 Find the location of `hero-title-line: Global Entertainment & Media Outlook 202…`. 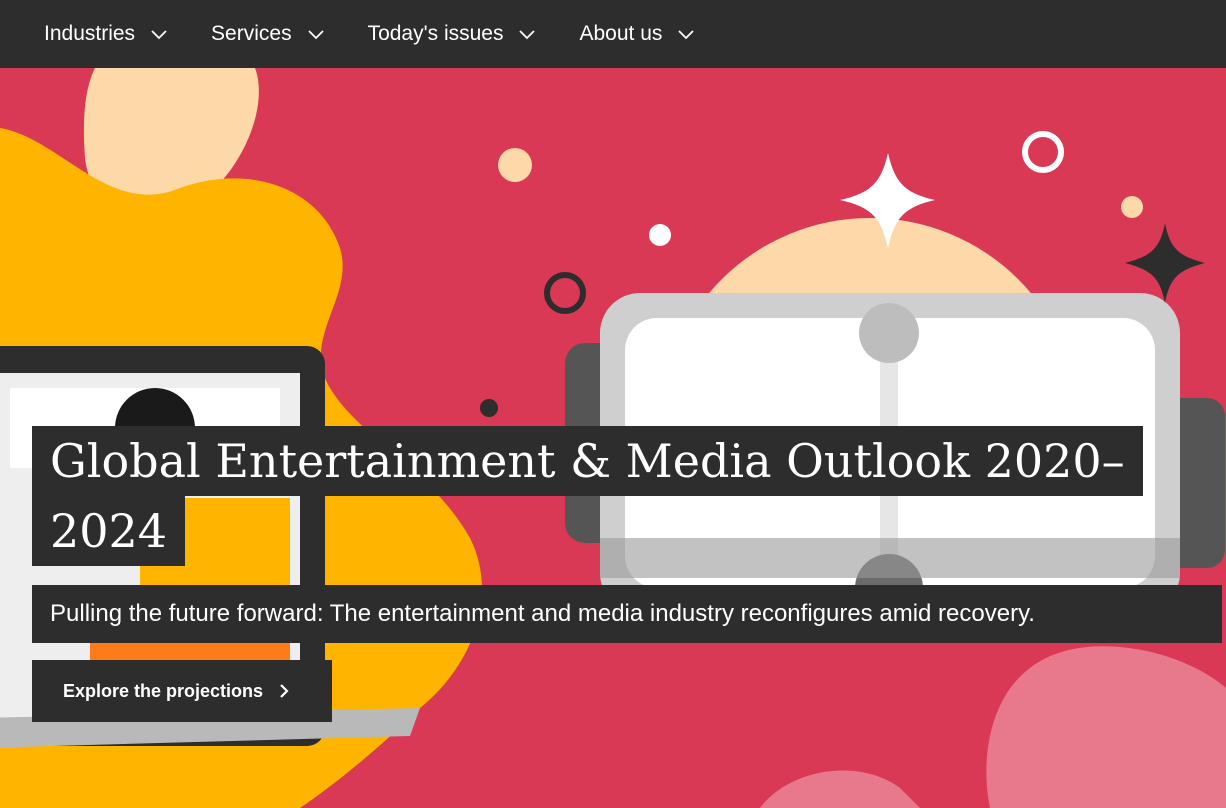

hero-title-line: Global Entertainment & Media Outlook 202… is located at coordinates (587, 461).